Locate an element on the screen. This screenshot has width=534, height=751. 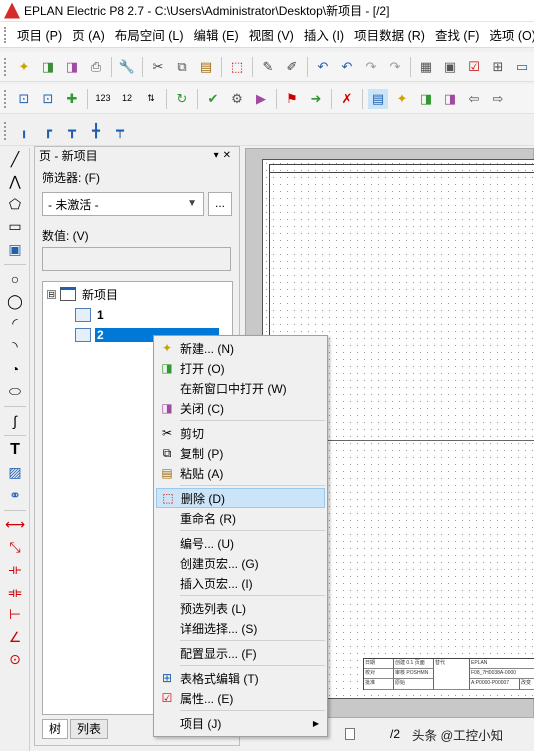
dimension-incremental-icon: ⊢ is located at coordinates (15, 615).